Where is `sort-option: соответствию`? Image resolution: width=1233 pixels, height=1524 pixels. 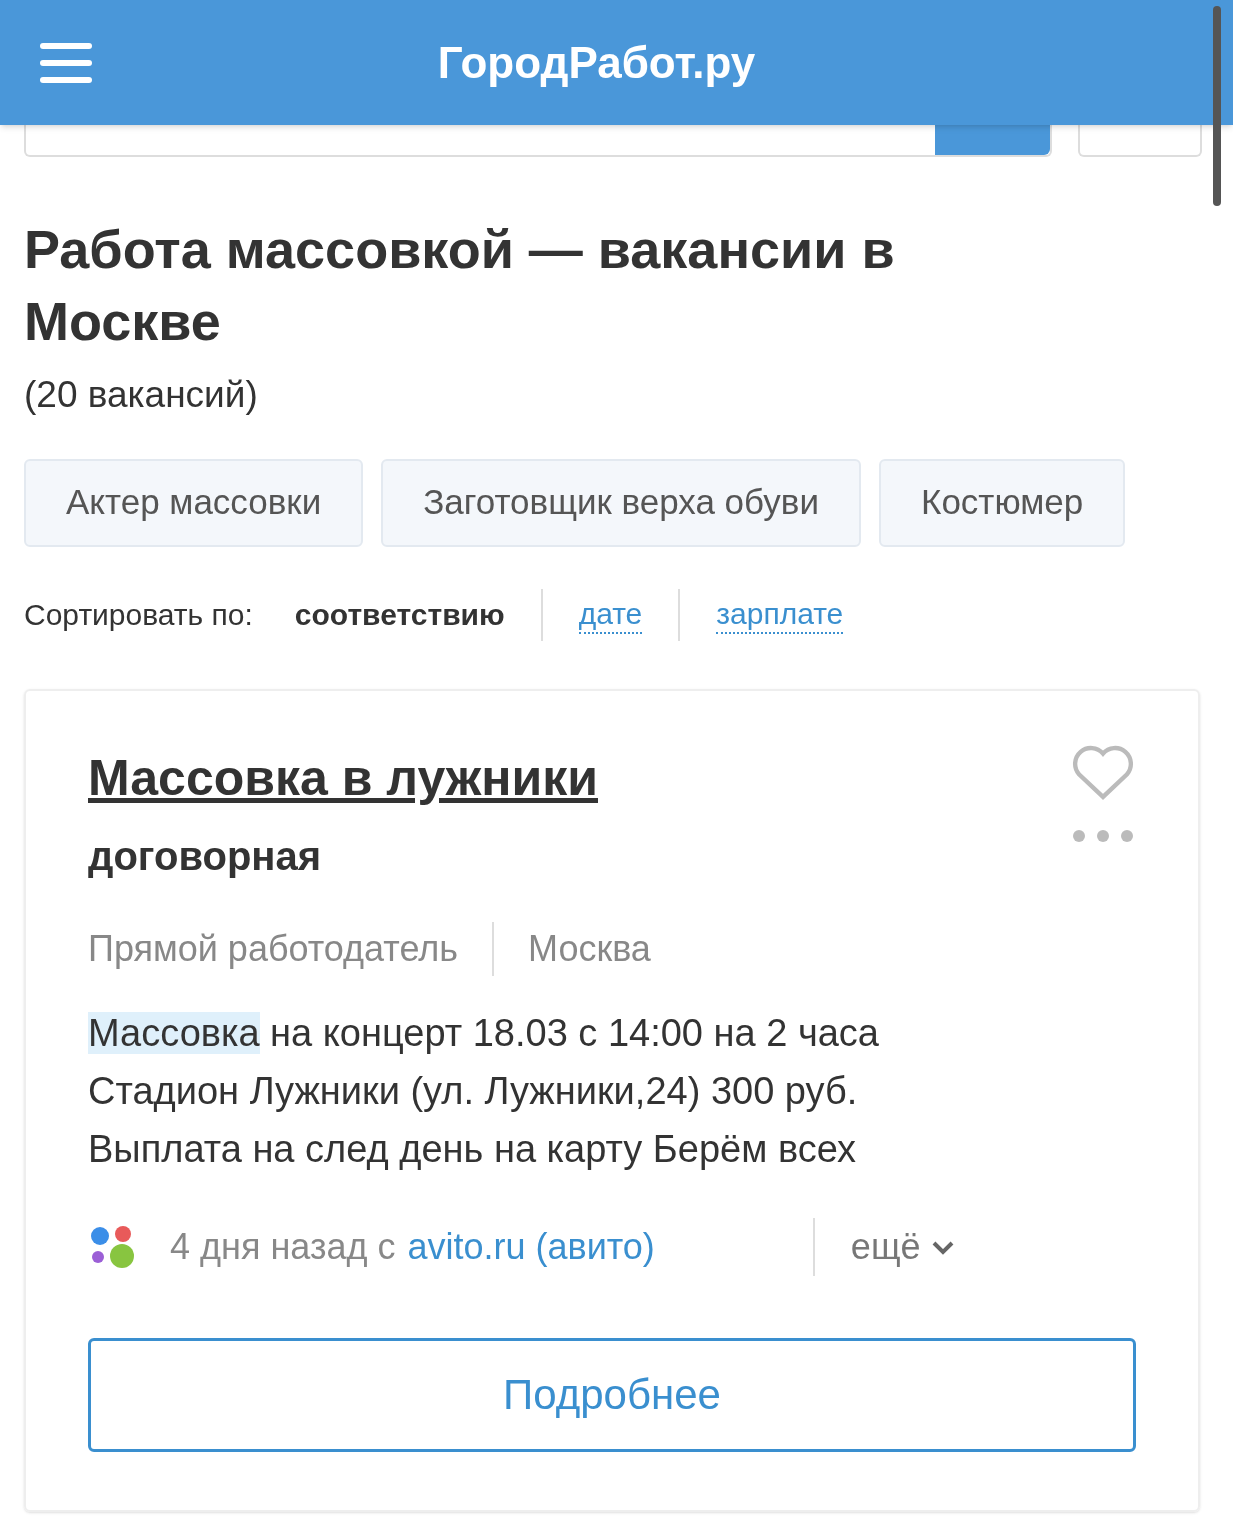
sort-option: соответствию is located at coordinates (399, 614).